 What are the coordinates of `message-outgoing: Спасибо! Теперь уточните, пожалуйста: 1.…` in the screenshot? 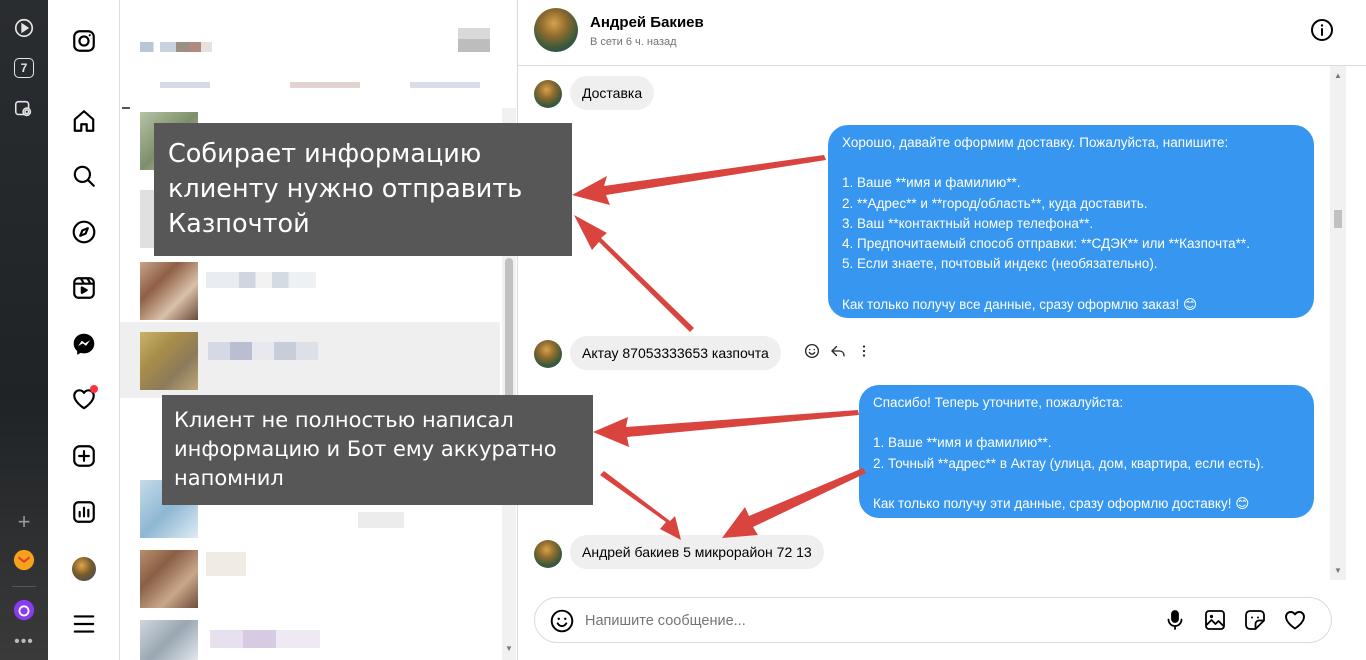 It's located at (1086, 451).